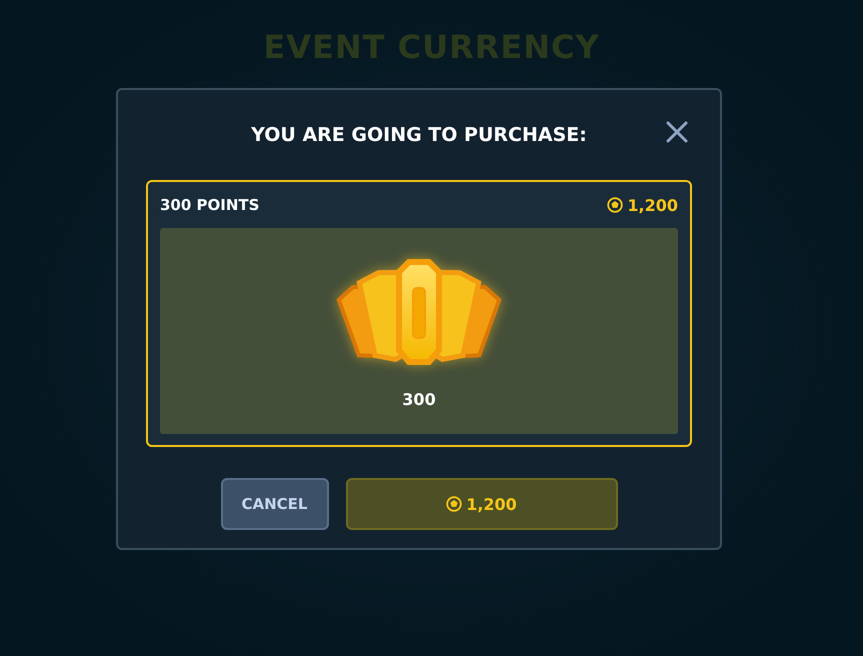  I want to click on dialog-title: YOU ARE GOING TO PURCHASE:, so click(419, 135).